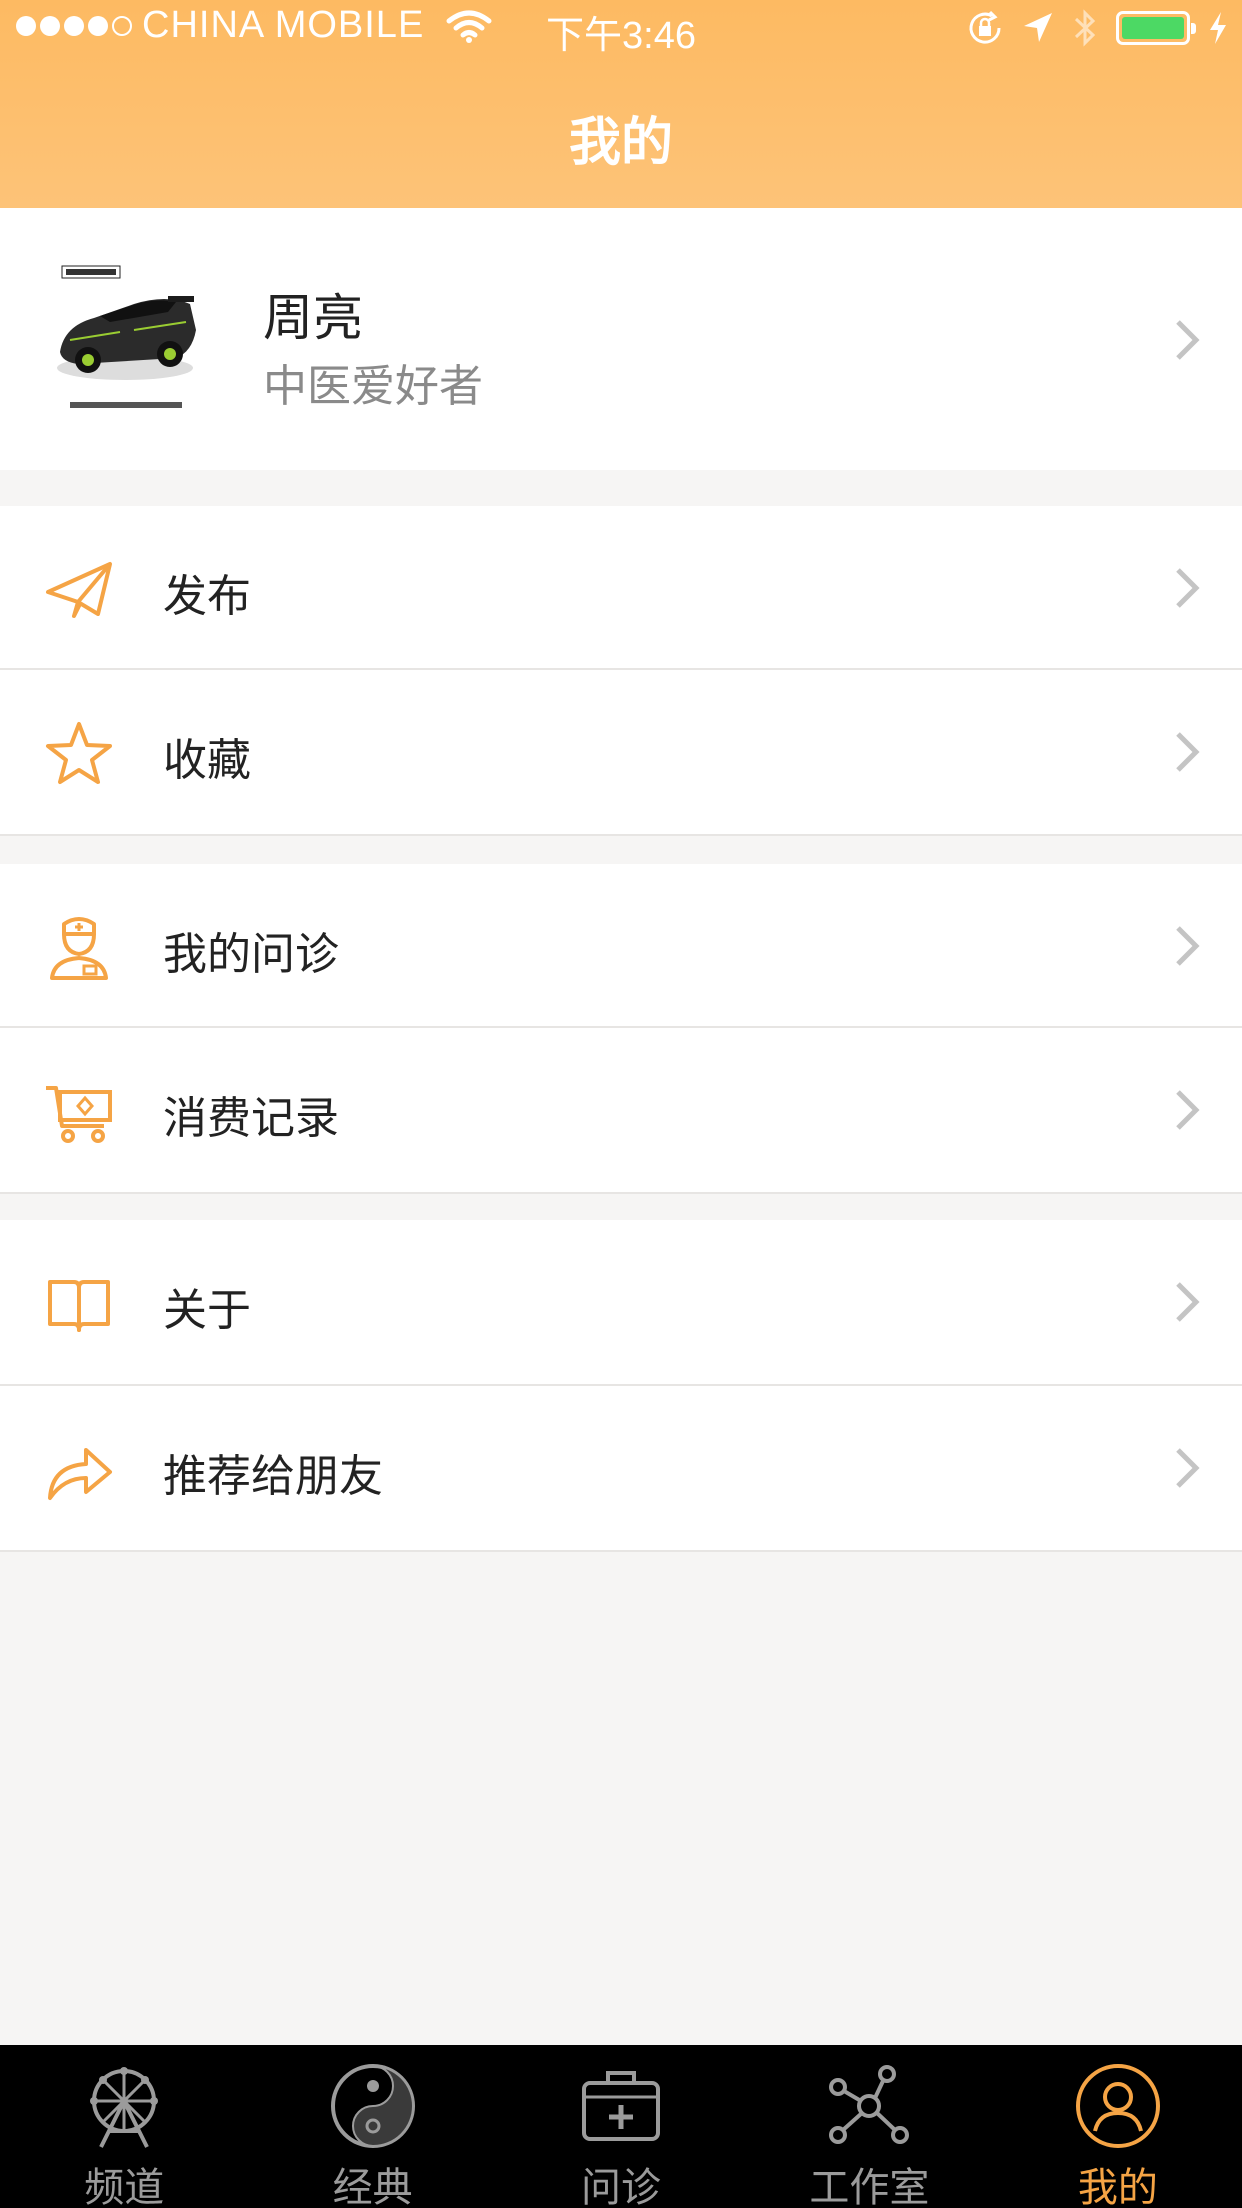 The height and width of the screenshot is (2208, 1242). Describe the element at coordinates (621, 1302) in the screenshot. I see `menu-item-about: 关于` at that location.